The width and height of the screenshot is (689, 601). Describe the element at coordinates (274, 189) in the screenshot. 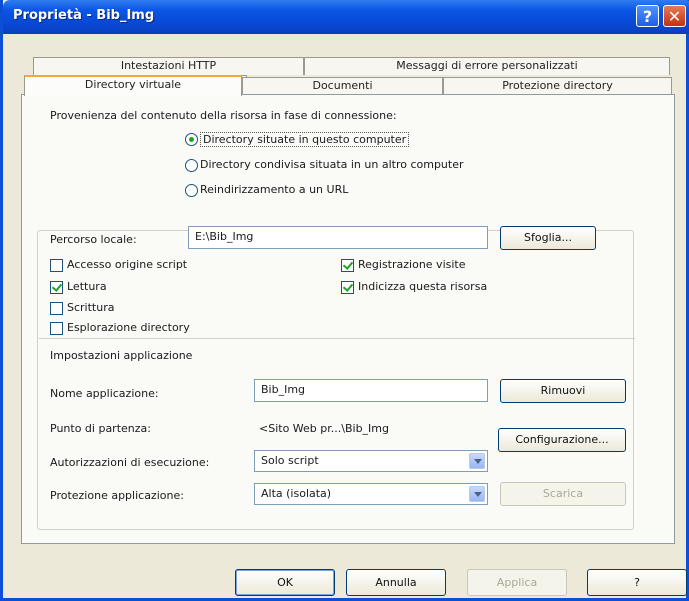

I see `radio-redirect-url-label: Reindirizzamento a un URL` at that location.